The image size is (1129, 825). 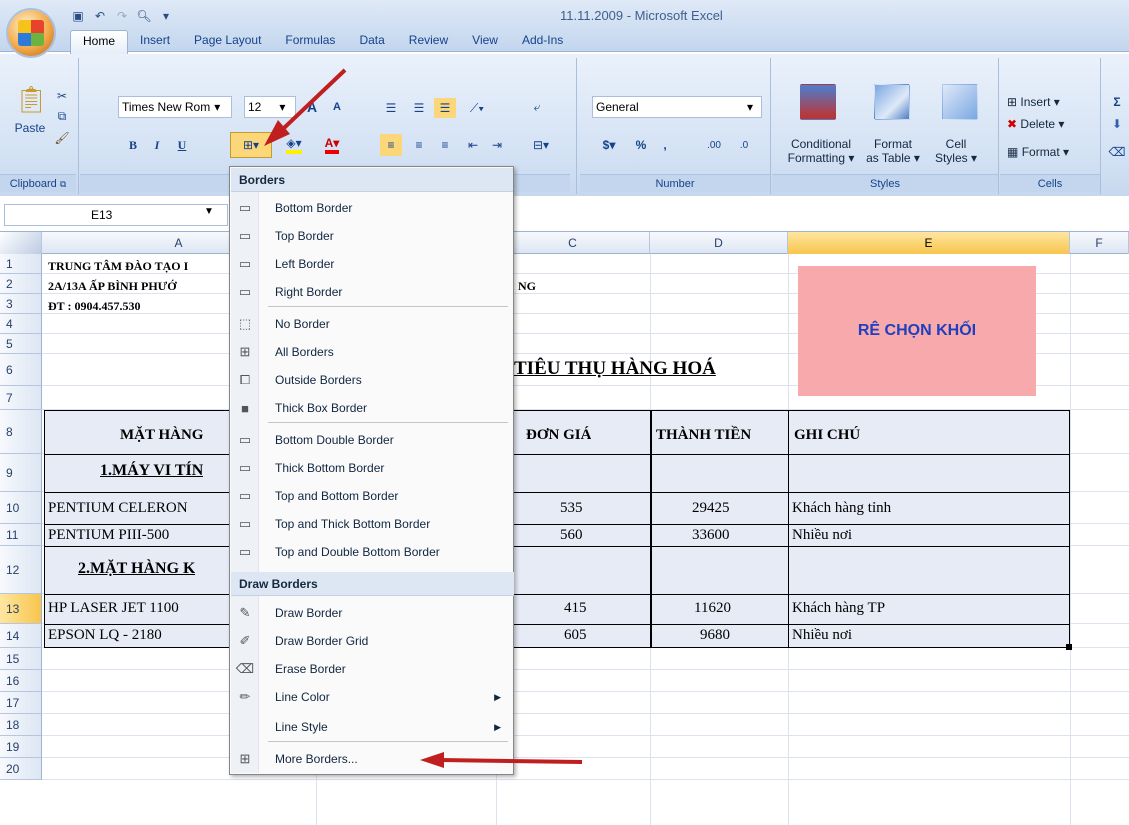 What do you see at coordinates (511, 761) in the screenshot?
I see `arrow-to-more-borders` at bounding box center [511, 761].